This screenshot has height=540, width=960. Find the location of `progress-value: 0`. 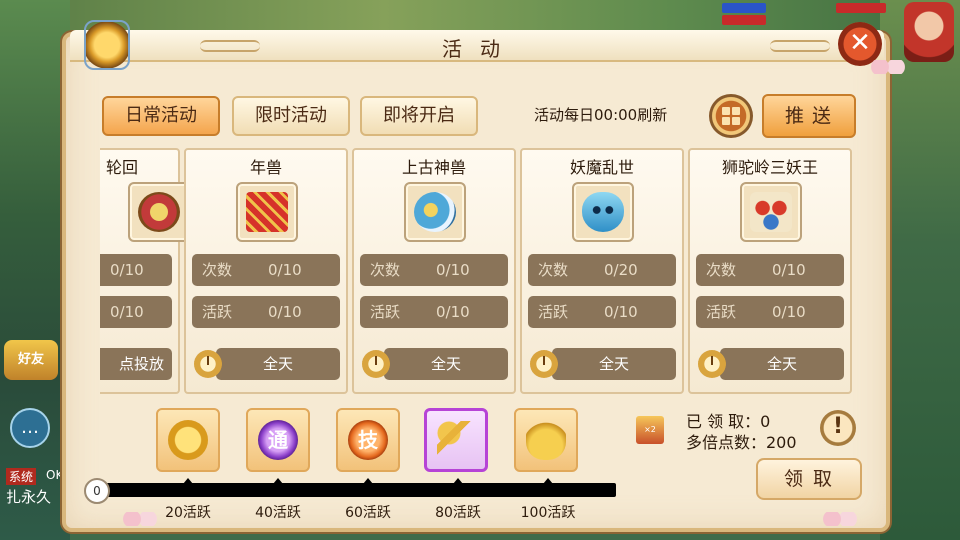

progress-value: 0 is located at coordinates (97, 491).